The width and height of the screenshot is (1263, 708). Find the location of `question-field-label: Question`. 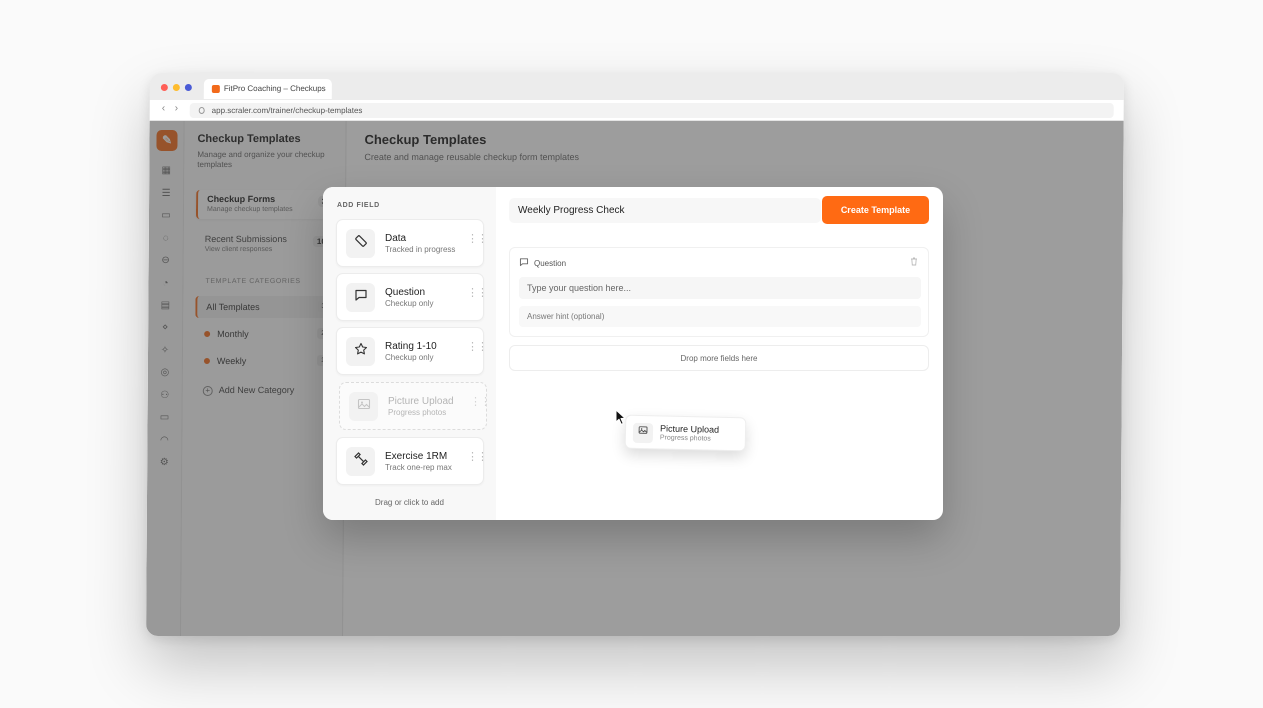

question-field-label: Question is located at coordinates (550, 263).